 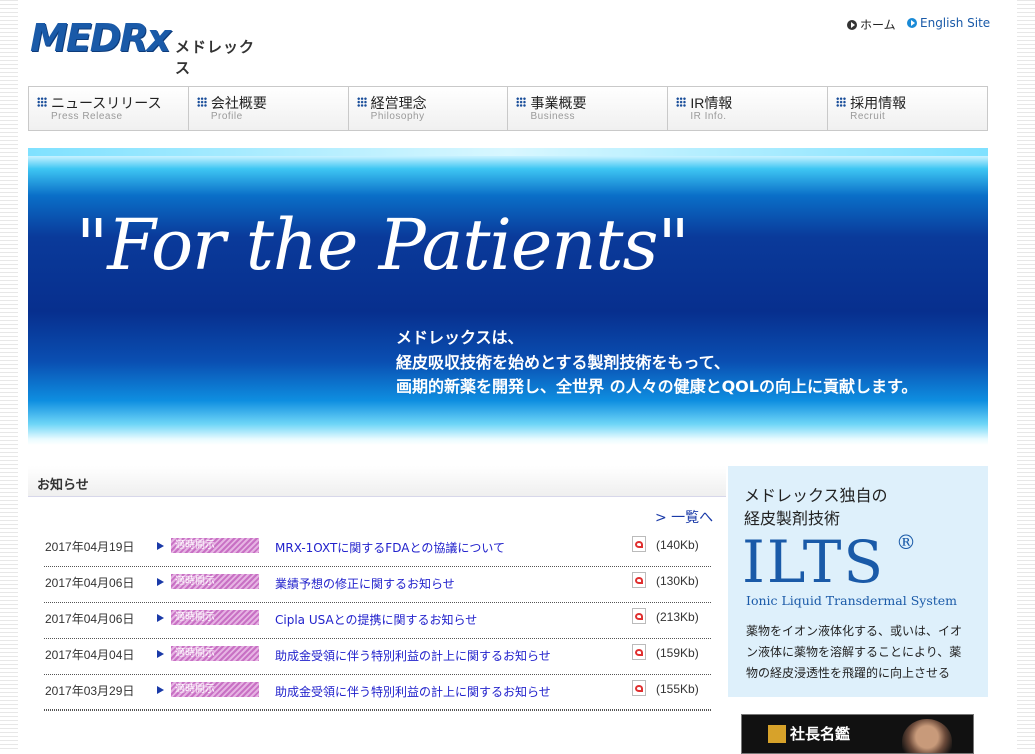 I want to click on hero-text-line: 経皮吸収技術を始めとする製剤技術をもって、, so click(x=563, y=362).